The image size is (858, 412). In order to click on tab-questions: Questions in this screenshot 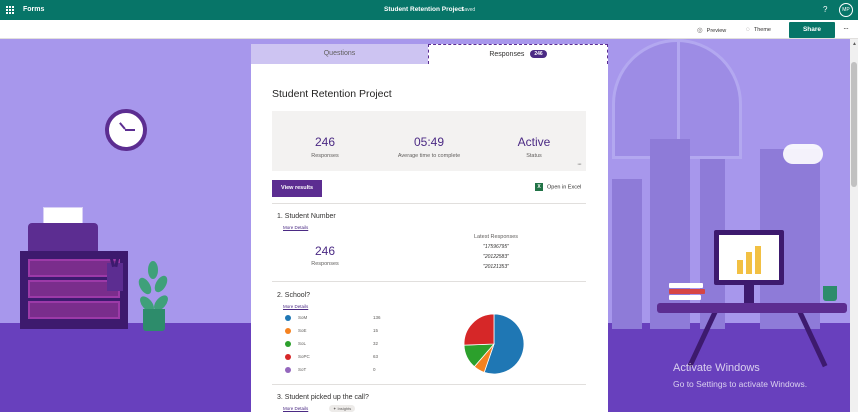, I will do `click(339, 54)`.